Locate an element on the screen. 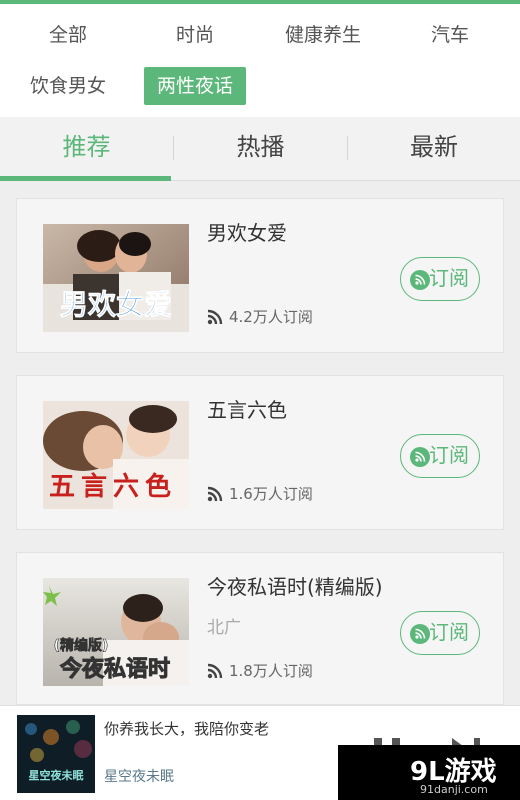 This screenshot has height=800, width=520. program-title: 五言六色 is located at coordinates (247, 410).